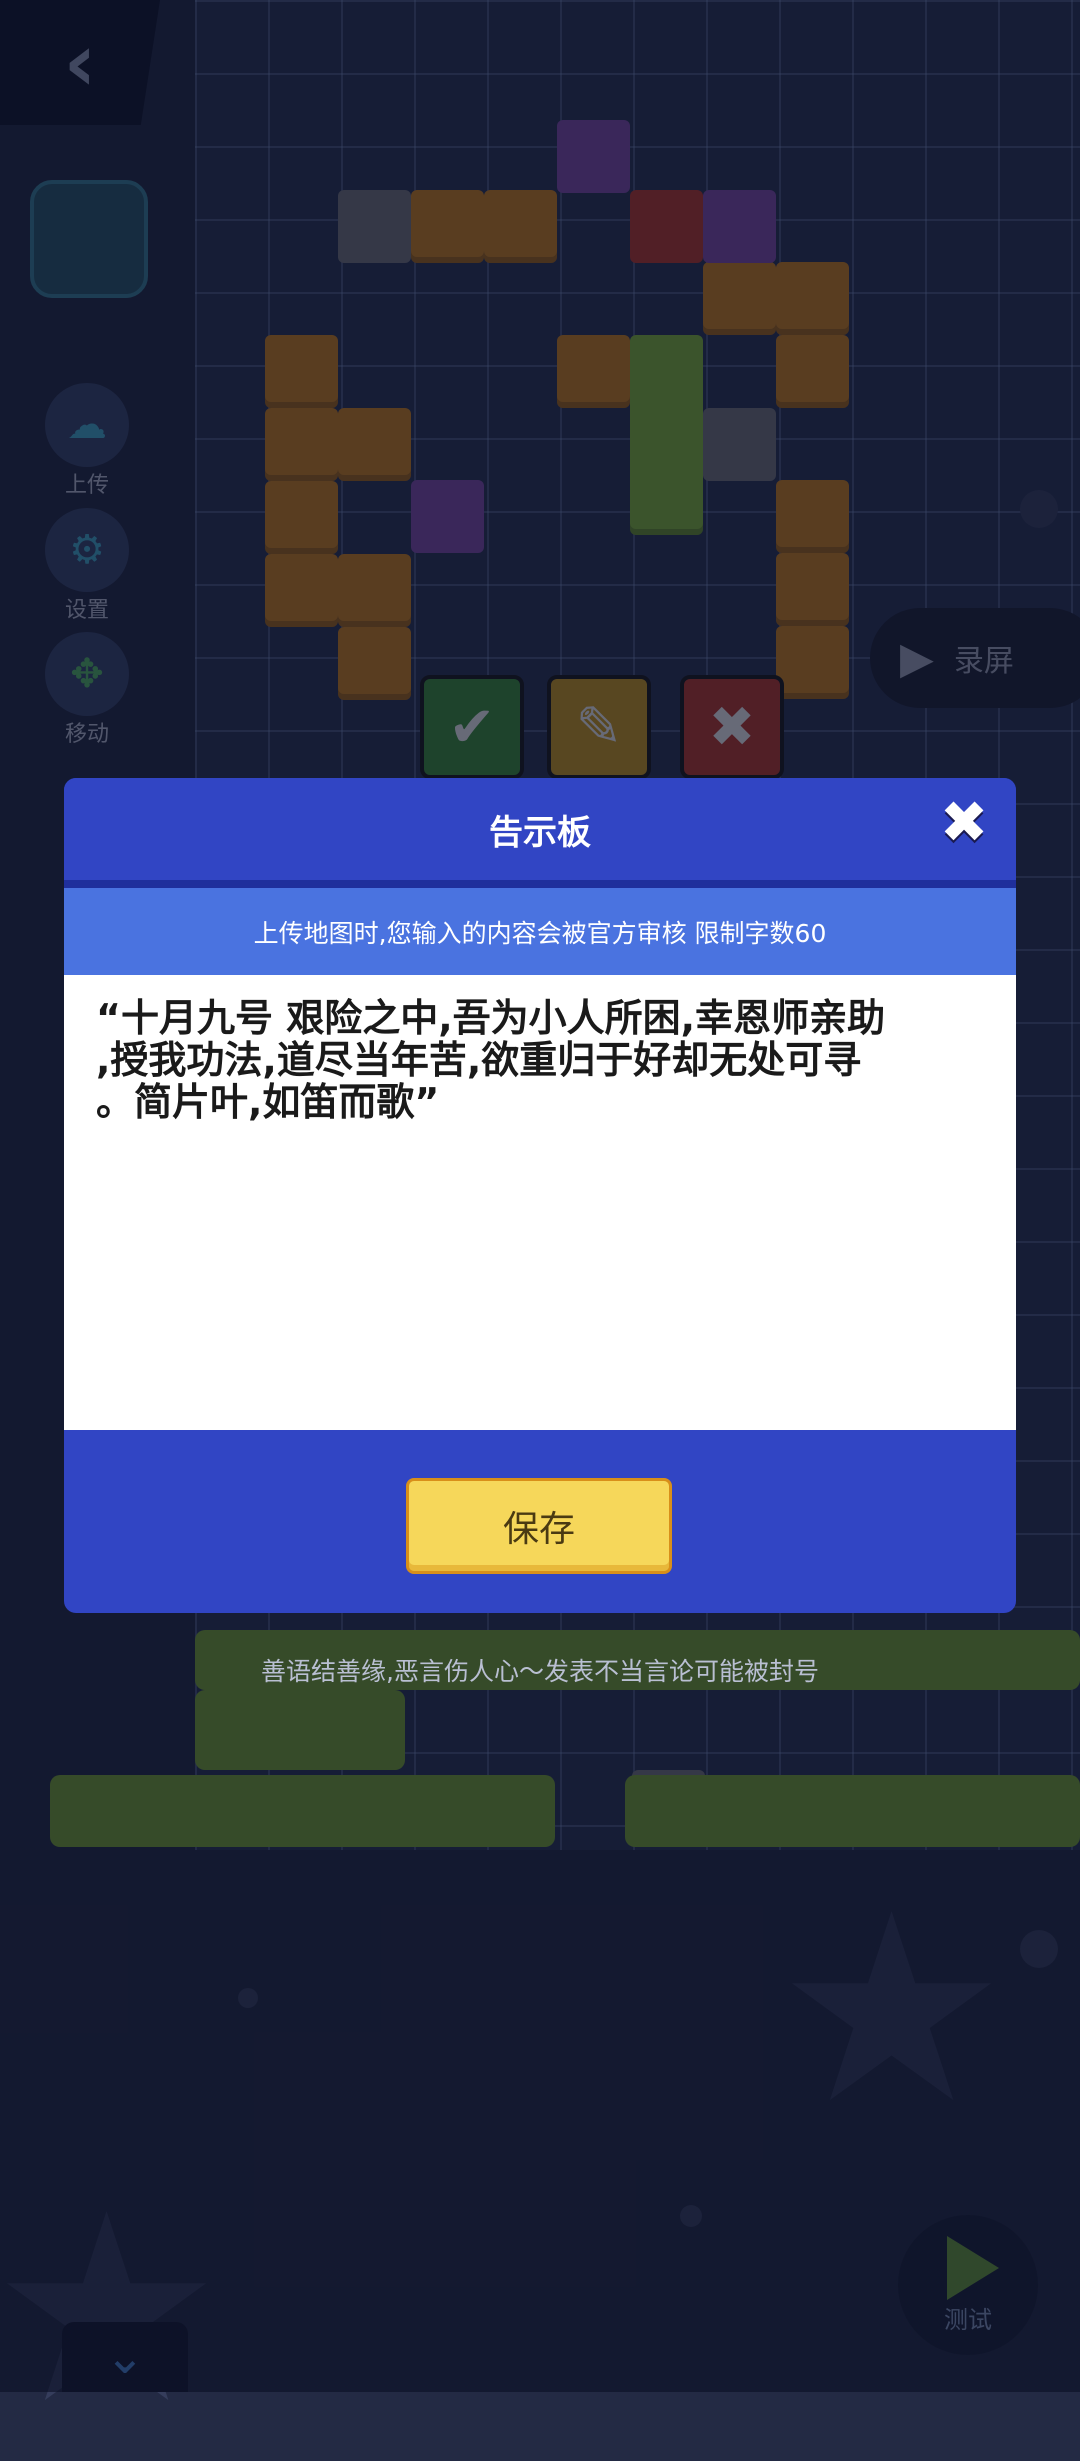 The image size is (1080, 2461). What do you see at coordinates (540, 832) in the screenshot?
I see `dialog-title: 告示板` at bounding box center [540, 832].